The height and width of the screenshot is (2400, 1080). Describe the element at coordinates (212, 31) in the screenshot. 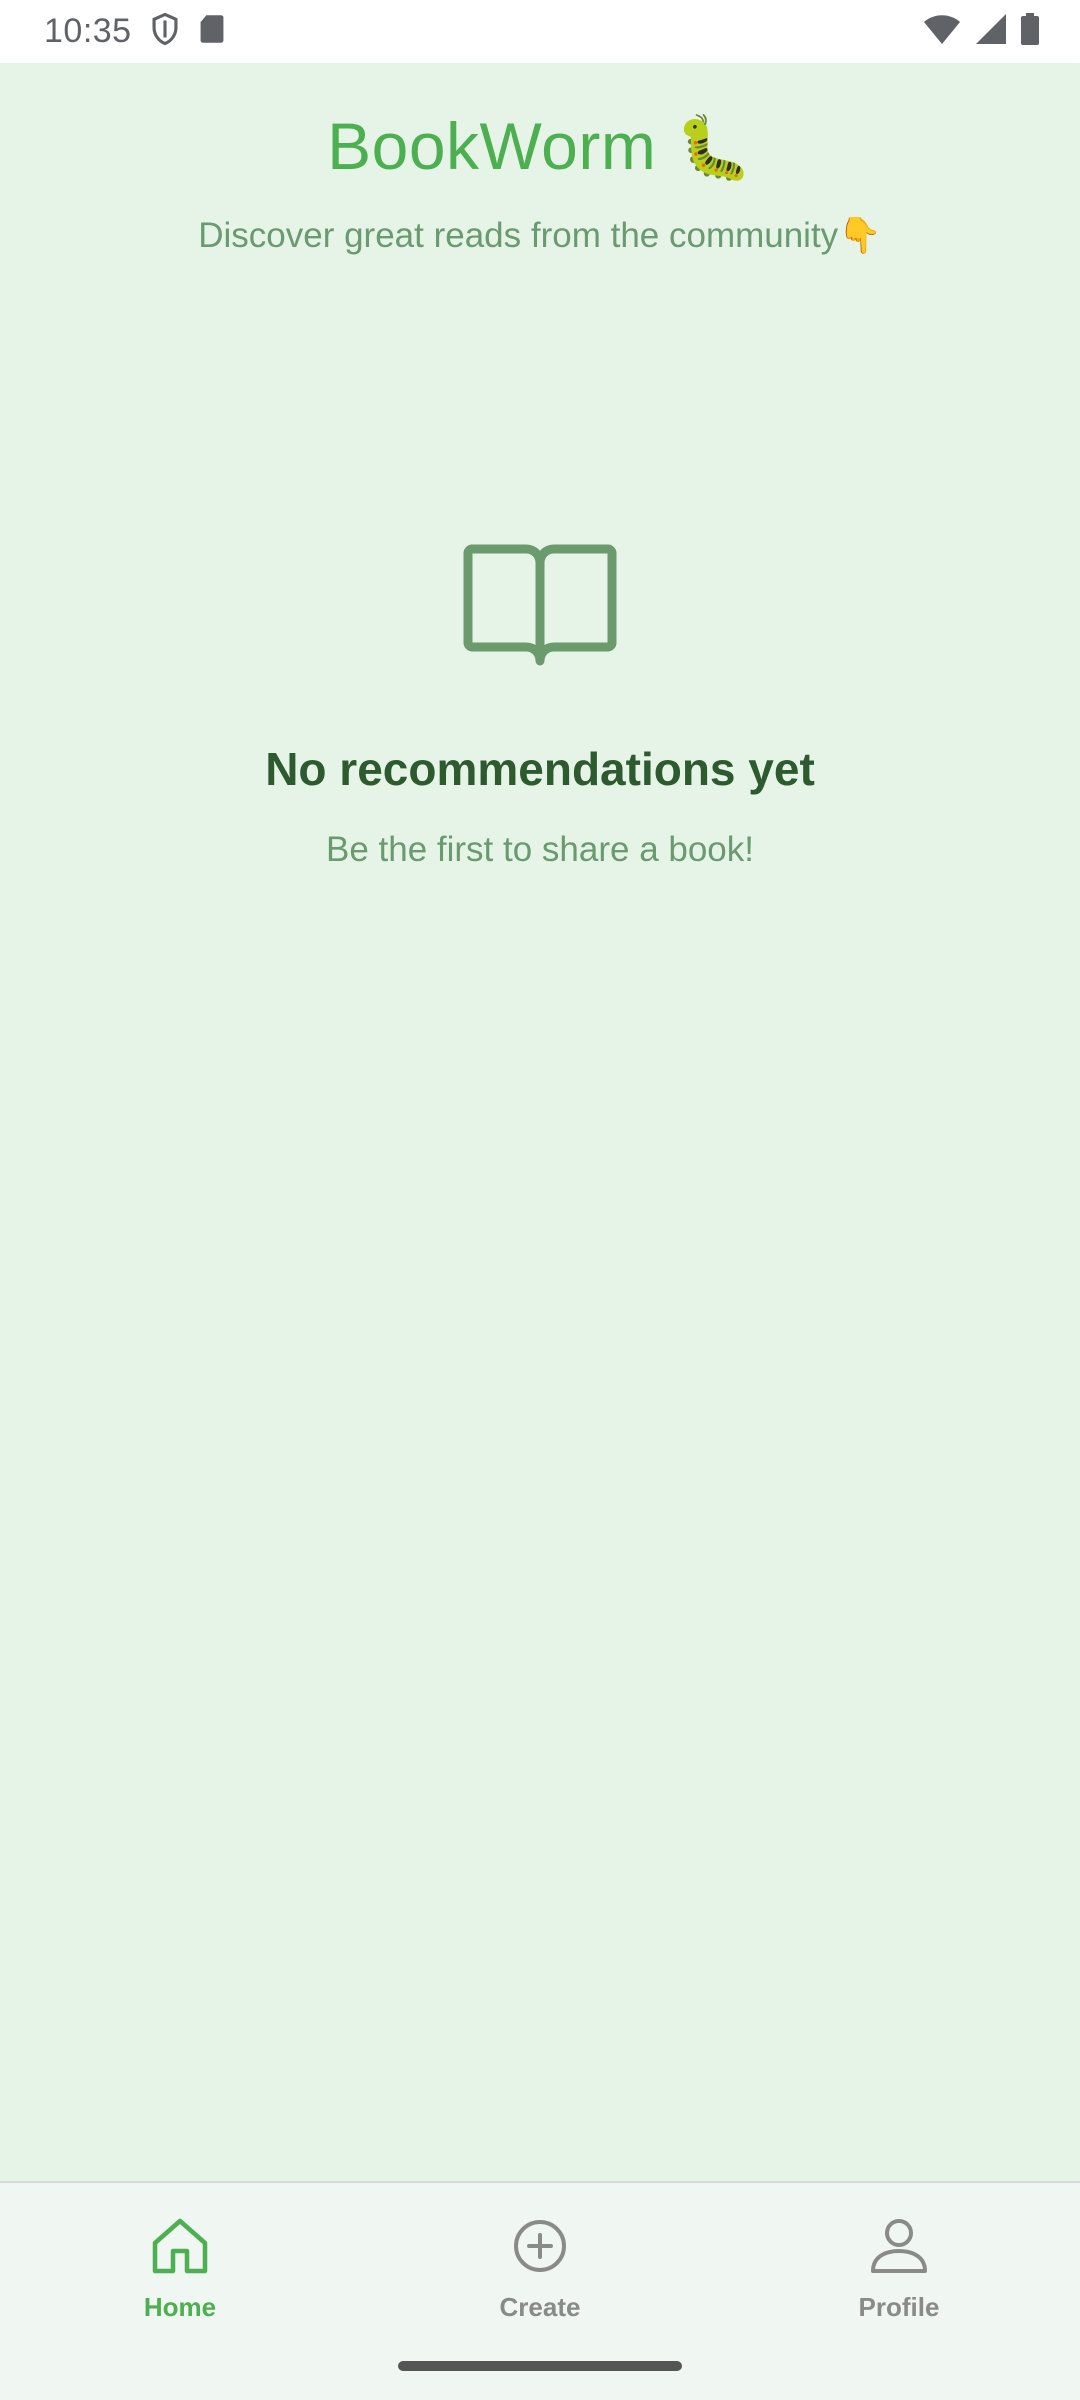

I see `sd-card-icon` at that location.